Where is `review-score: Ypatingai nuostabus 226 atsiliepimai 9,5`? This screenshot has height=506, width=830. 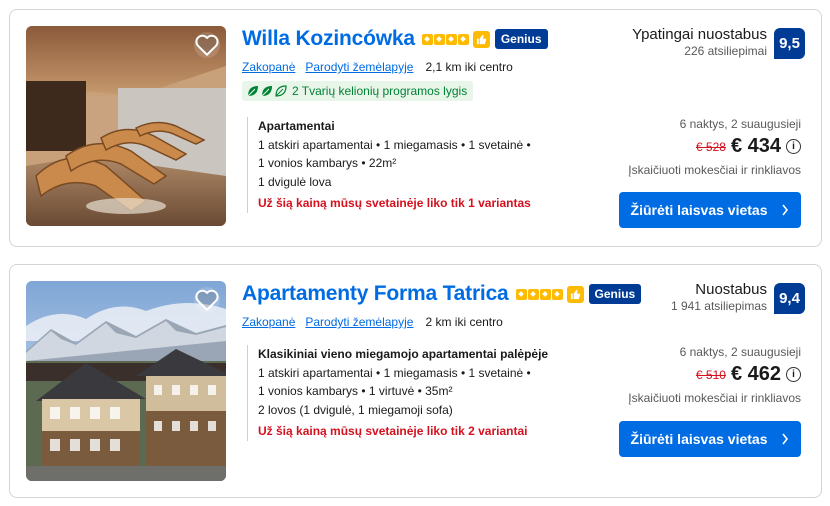
review-score: Ypatingai nuostabus 226 atsiliepimai 9,5 is located at coordinates (718, 42).